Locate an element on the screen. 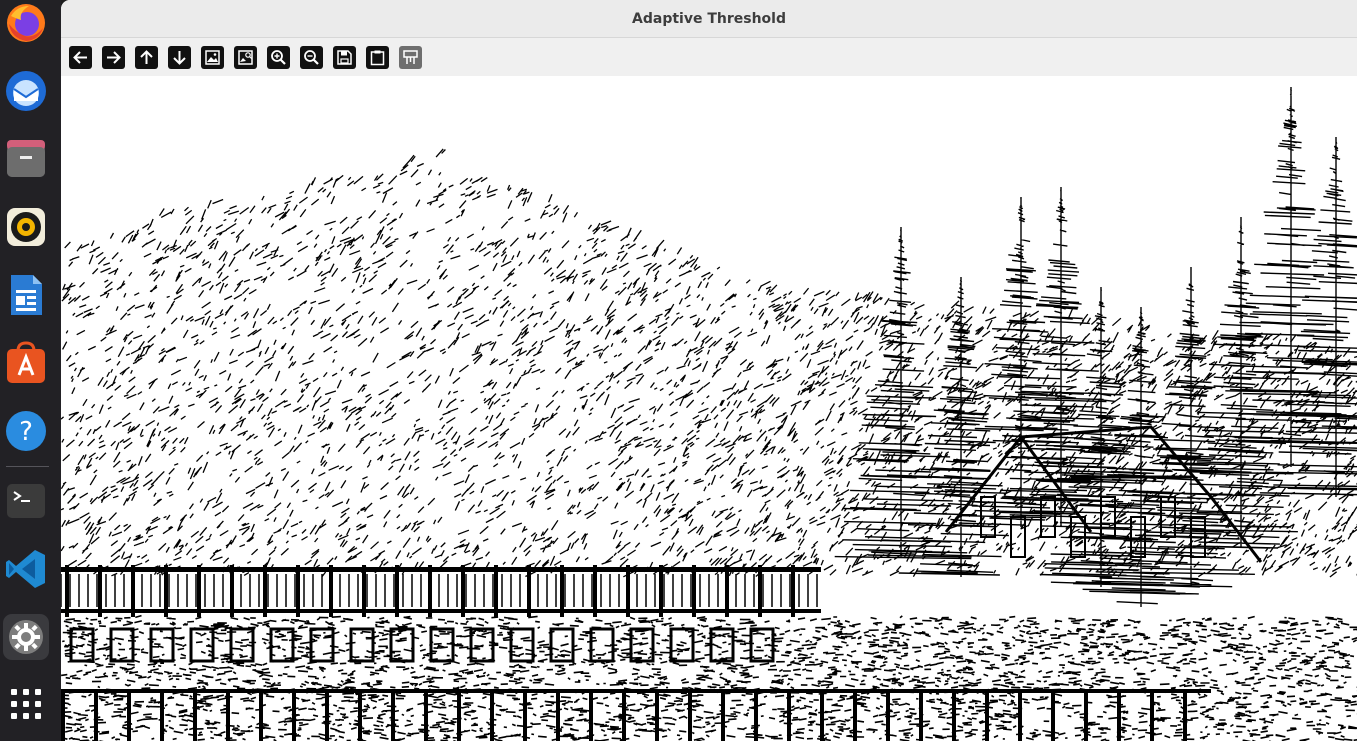 The width and height of the screenshot is (1357, 741). arrow-right-icon is located at coordinates (113, 57).